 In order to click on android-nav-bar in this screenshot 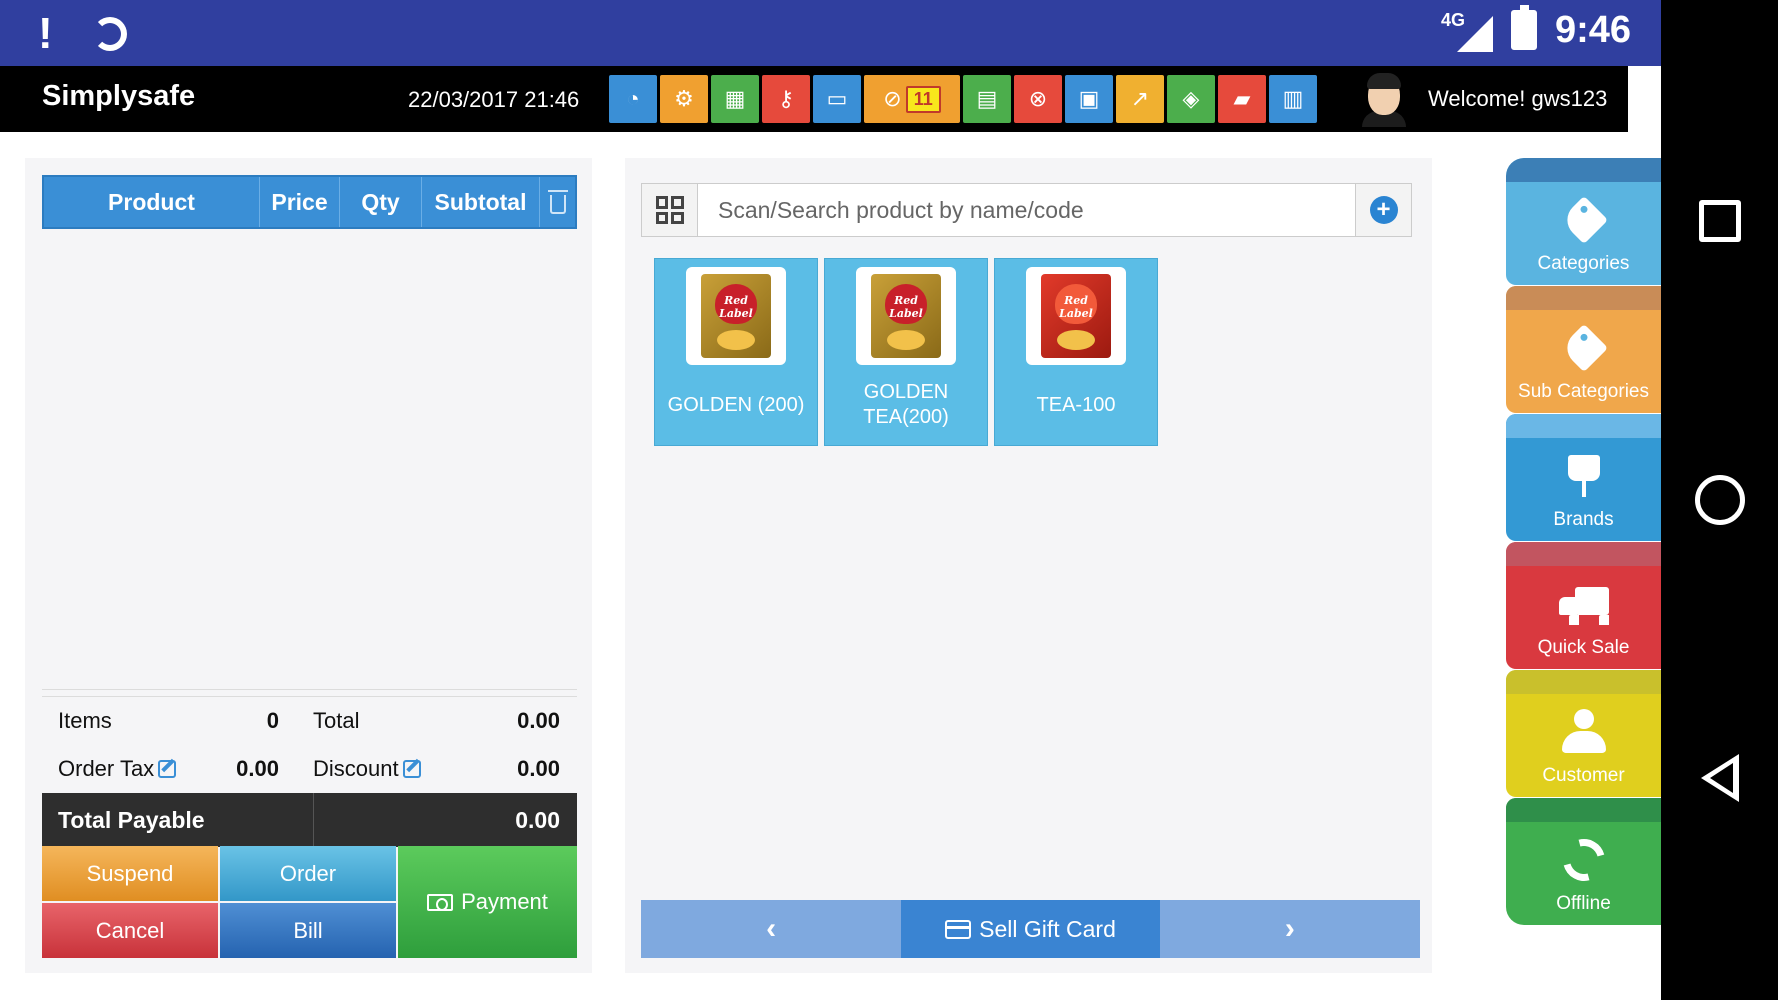, I will do `click(1719, 500)`.